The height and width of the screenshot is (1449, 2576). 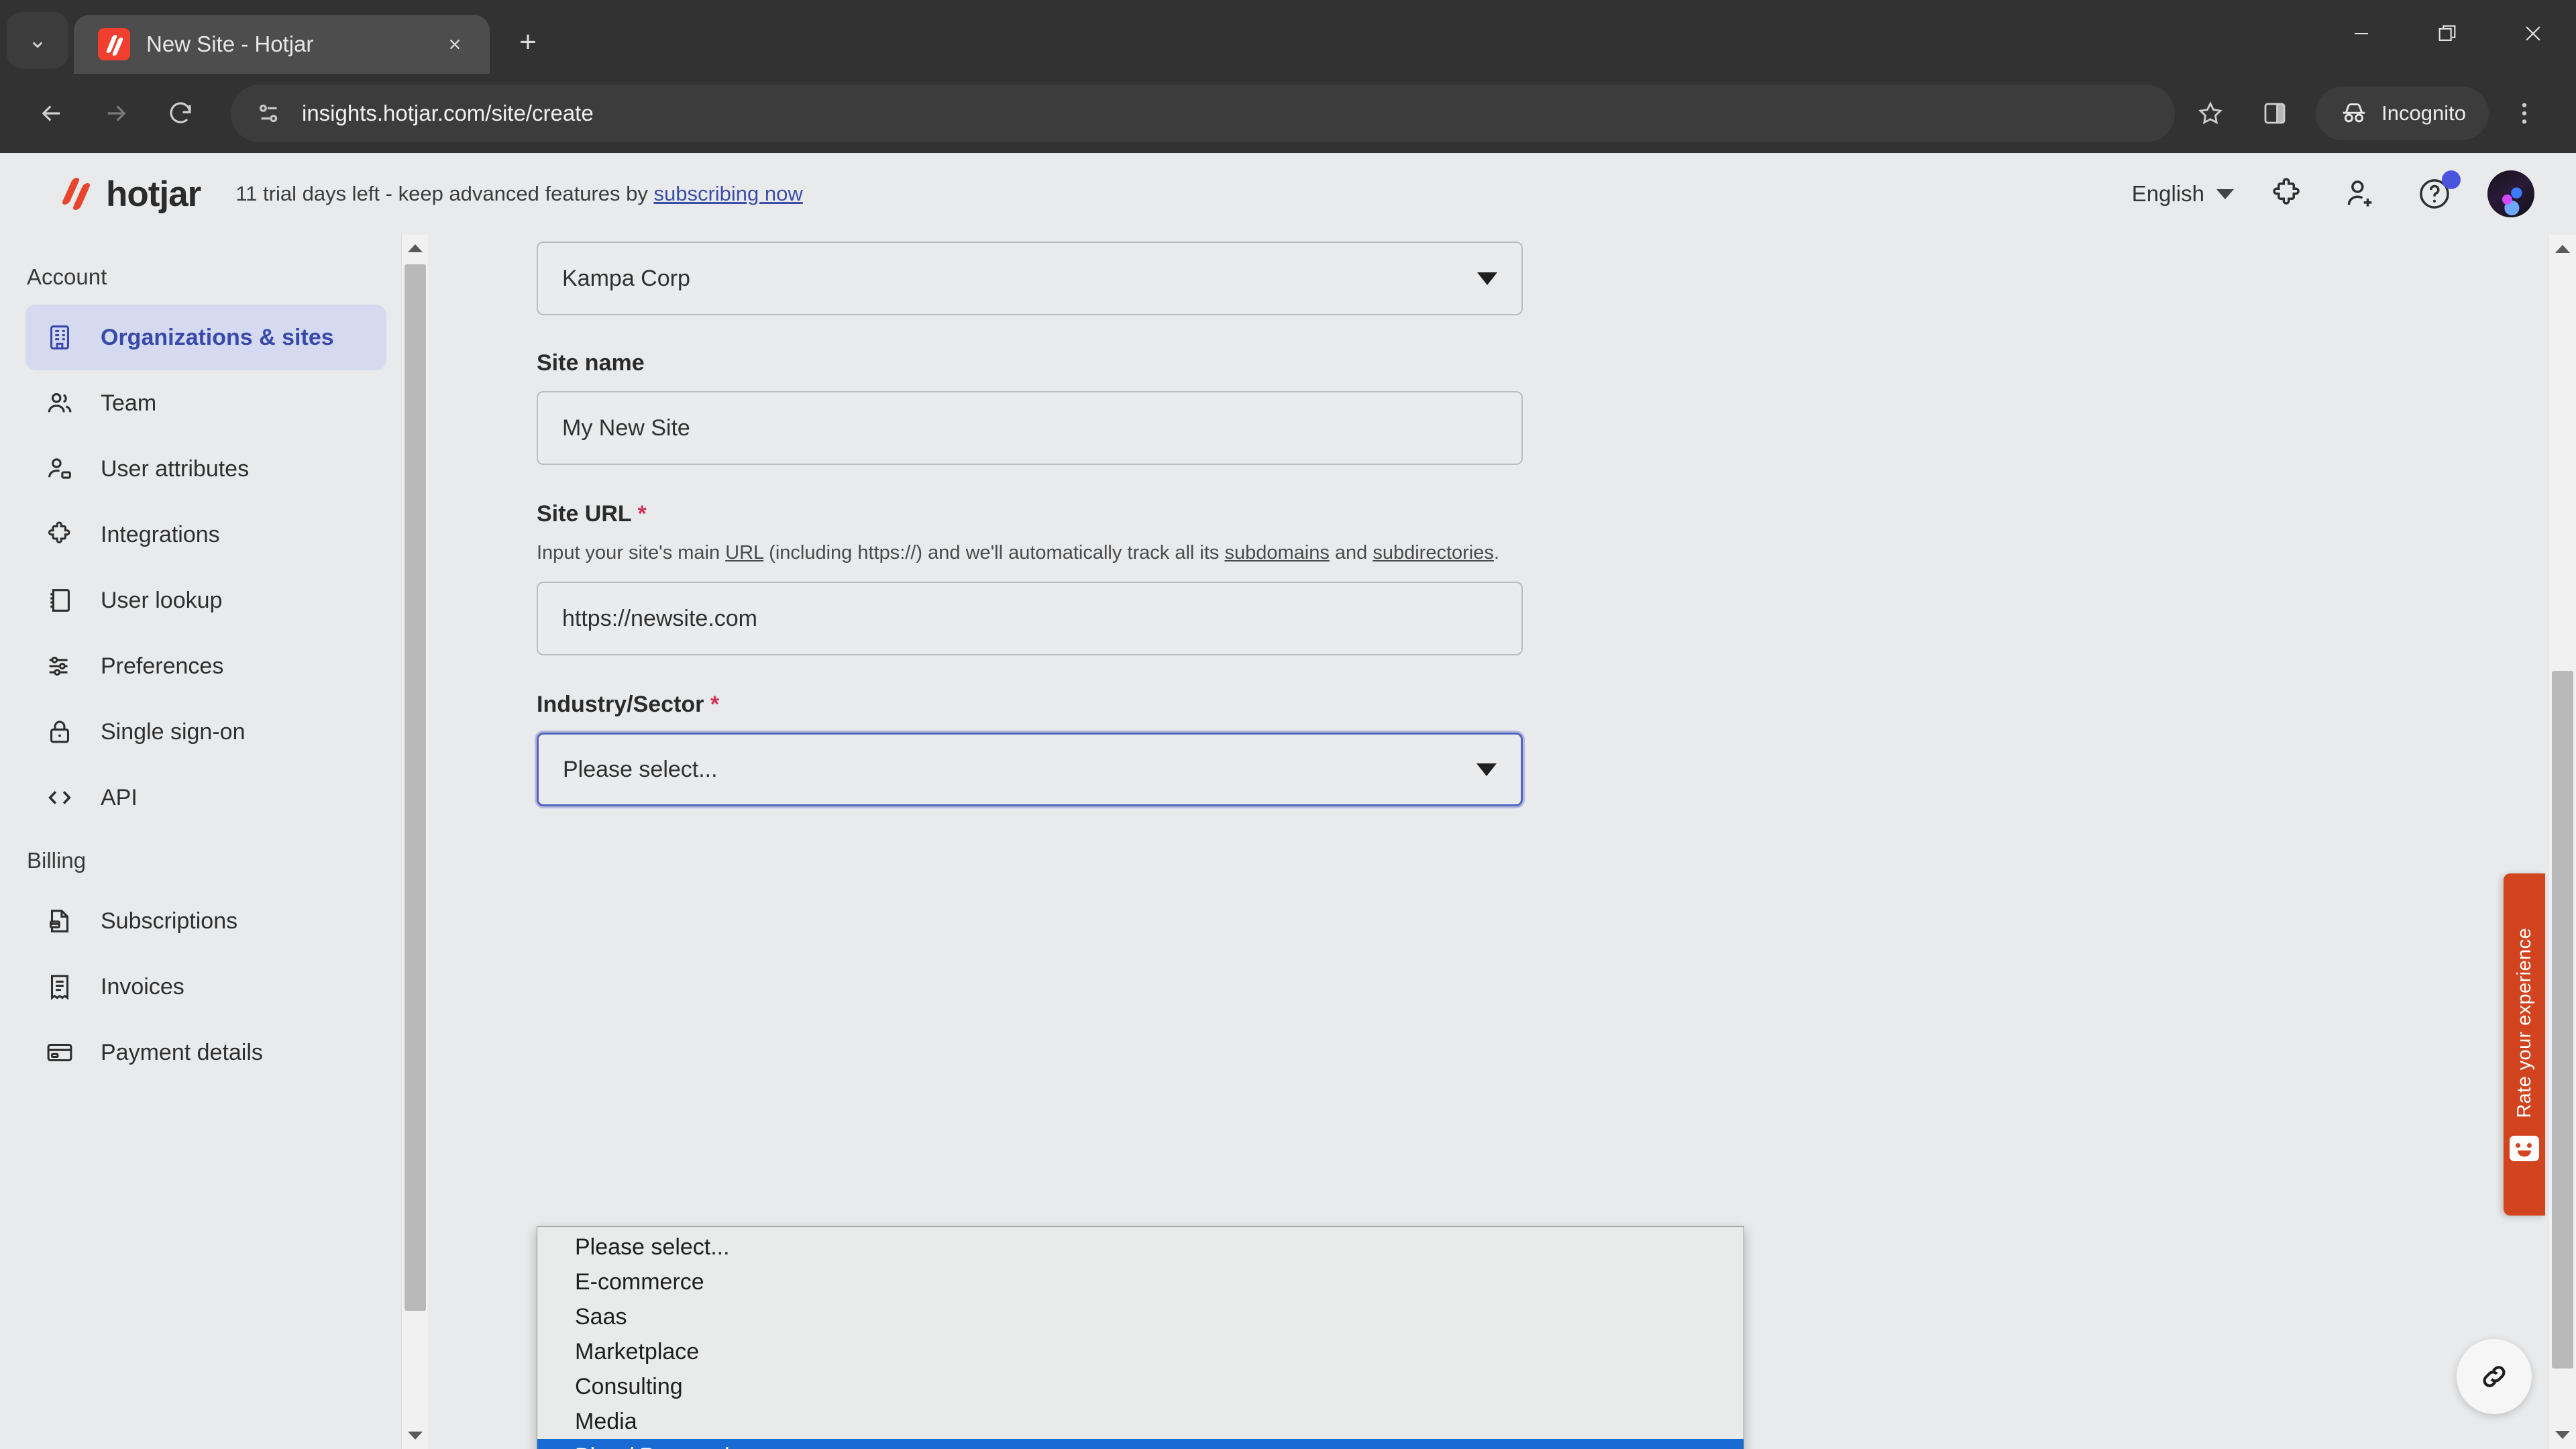 What do you see at coordinates (415, 1435) in the screenshot?
I see `sidebar-scroll-down-button` at bounding box center [415, 1435].